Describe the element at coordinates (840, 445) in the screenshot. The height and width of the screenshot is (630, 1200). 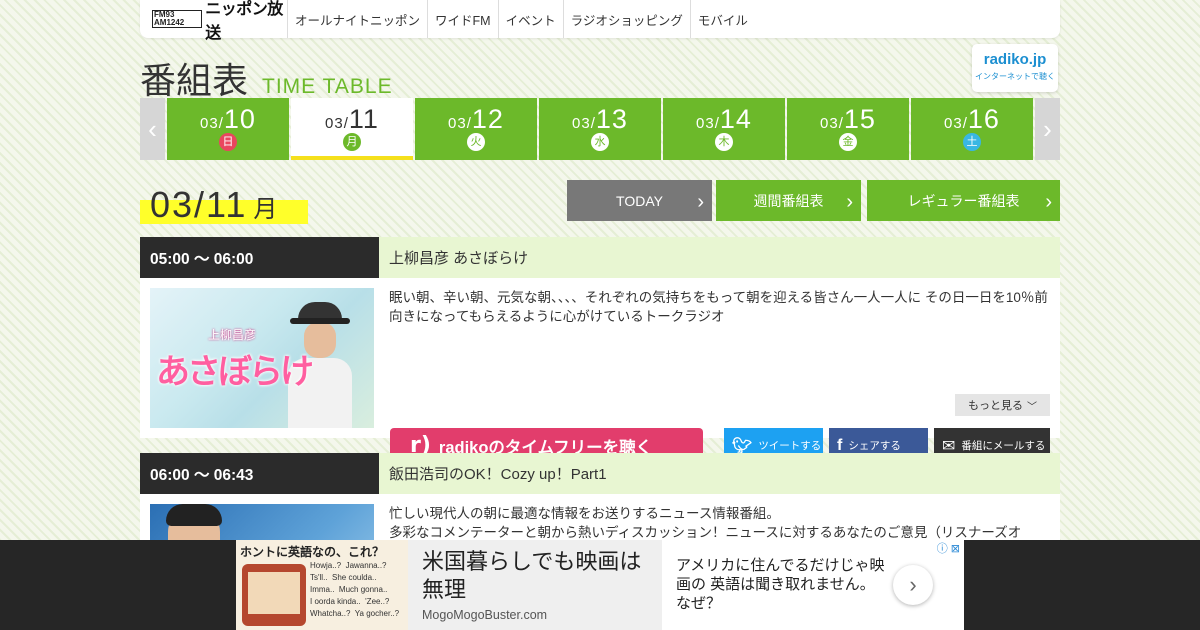
I see `facebook-icon: f` at that location.